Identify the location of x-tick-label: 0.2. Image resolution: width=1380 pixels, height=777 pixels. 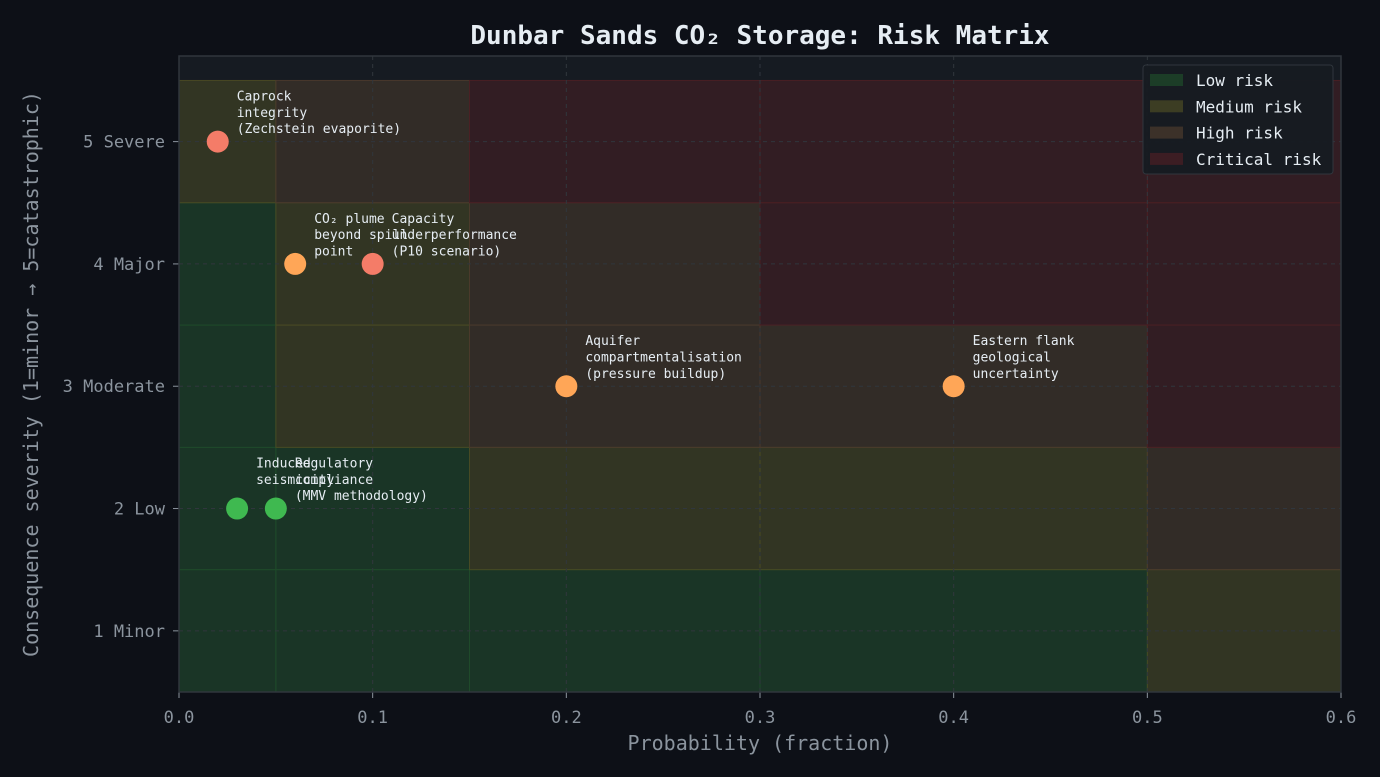
(566, 718).